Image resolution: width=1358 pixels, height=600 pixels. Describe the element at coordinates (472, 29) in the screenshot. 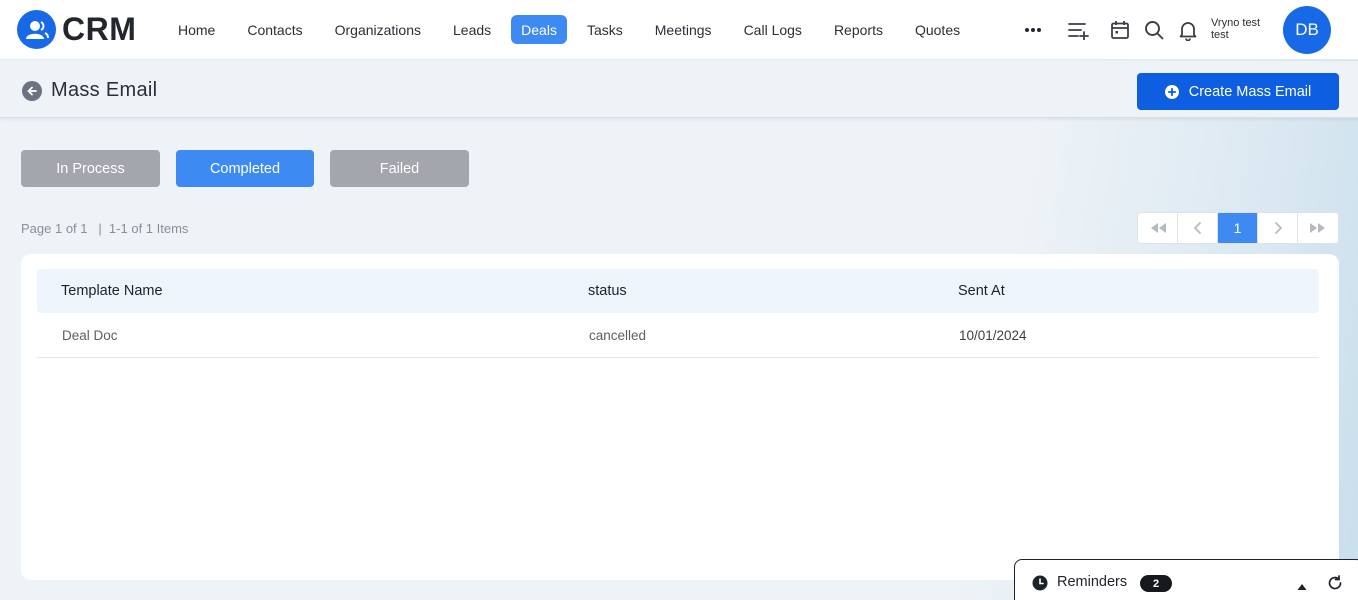

I see `nav-item-leads: Leads` at that location.